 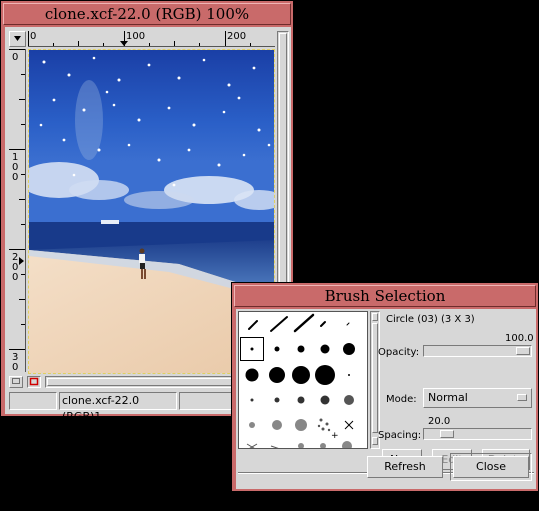 I want to click on red-square-icon, so click(x=34, y=381).